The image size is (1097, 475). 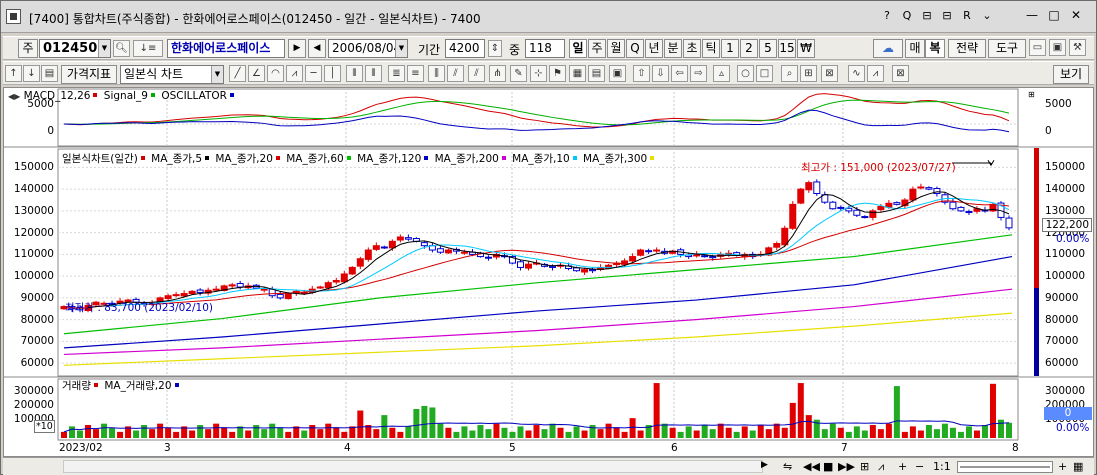 I want to click on indicator-button: 가격지표, so click(x=89, y=74).